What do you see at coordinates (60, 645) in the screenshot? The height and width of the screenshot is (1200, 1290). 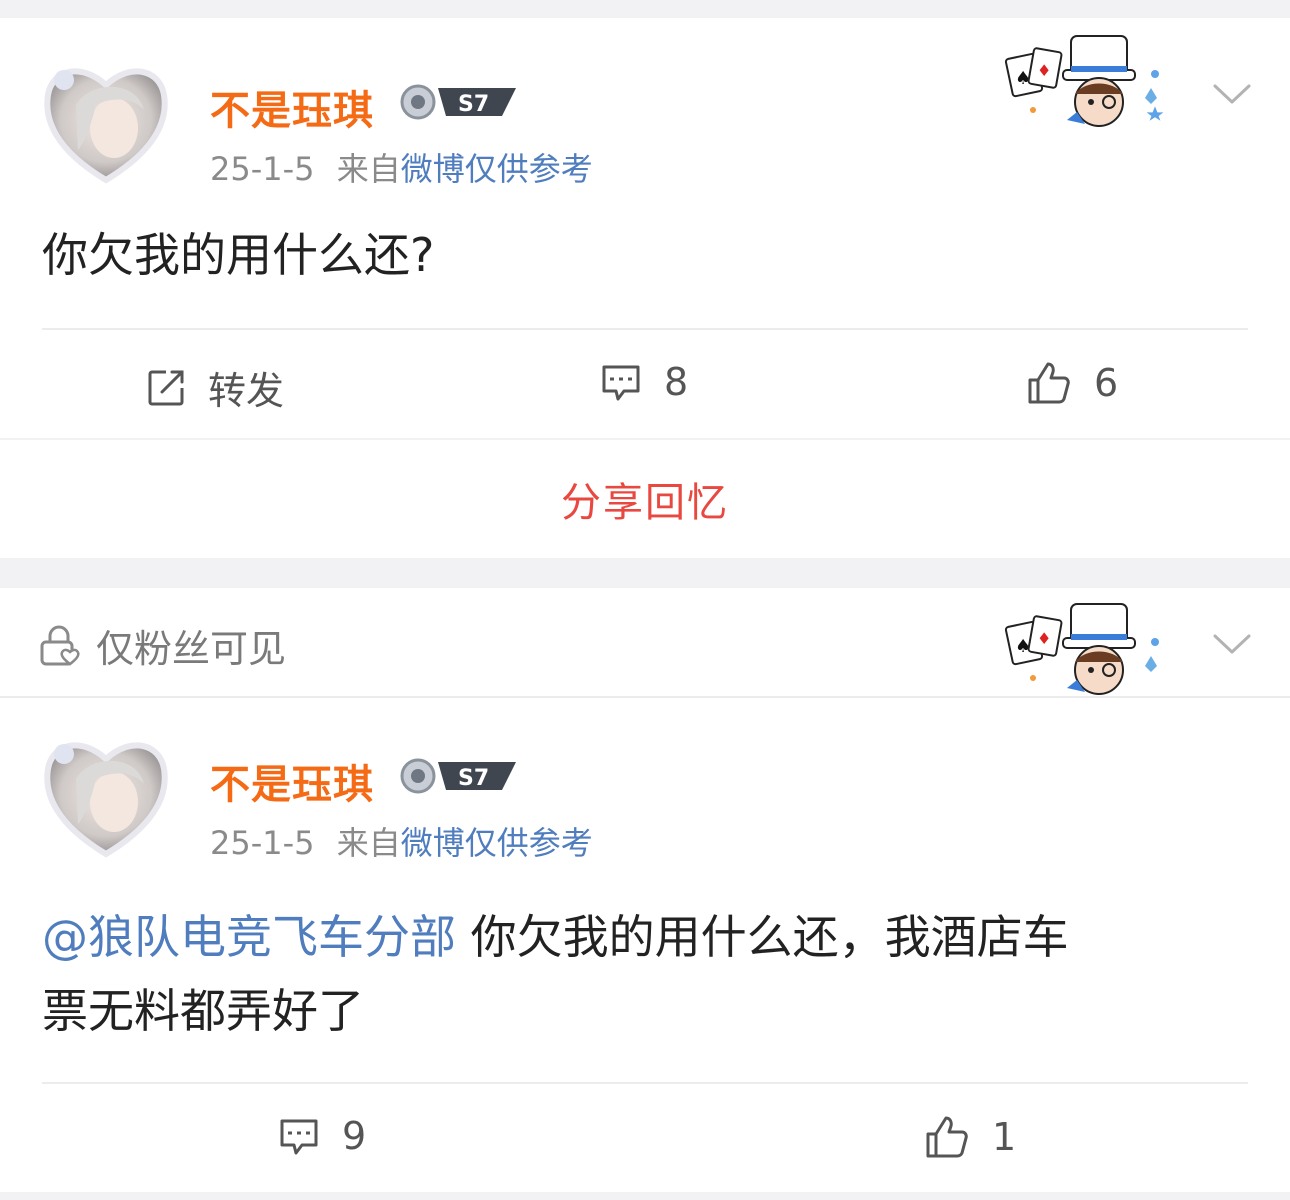 I see `lock-heart-icon` at bounding box center [60, 645].